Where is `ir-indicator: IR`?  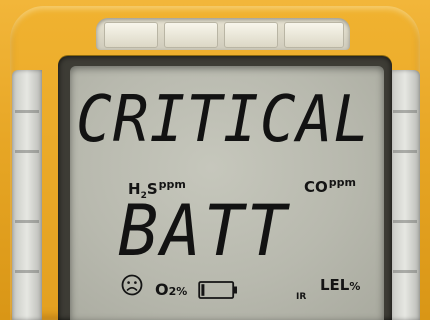
ir-indicator: IR is located at coordinates (301, 297).